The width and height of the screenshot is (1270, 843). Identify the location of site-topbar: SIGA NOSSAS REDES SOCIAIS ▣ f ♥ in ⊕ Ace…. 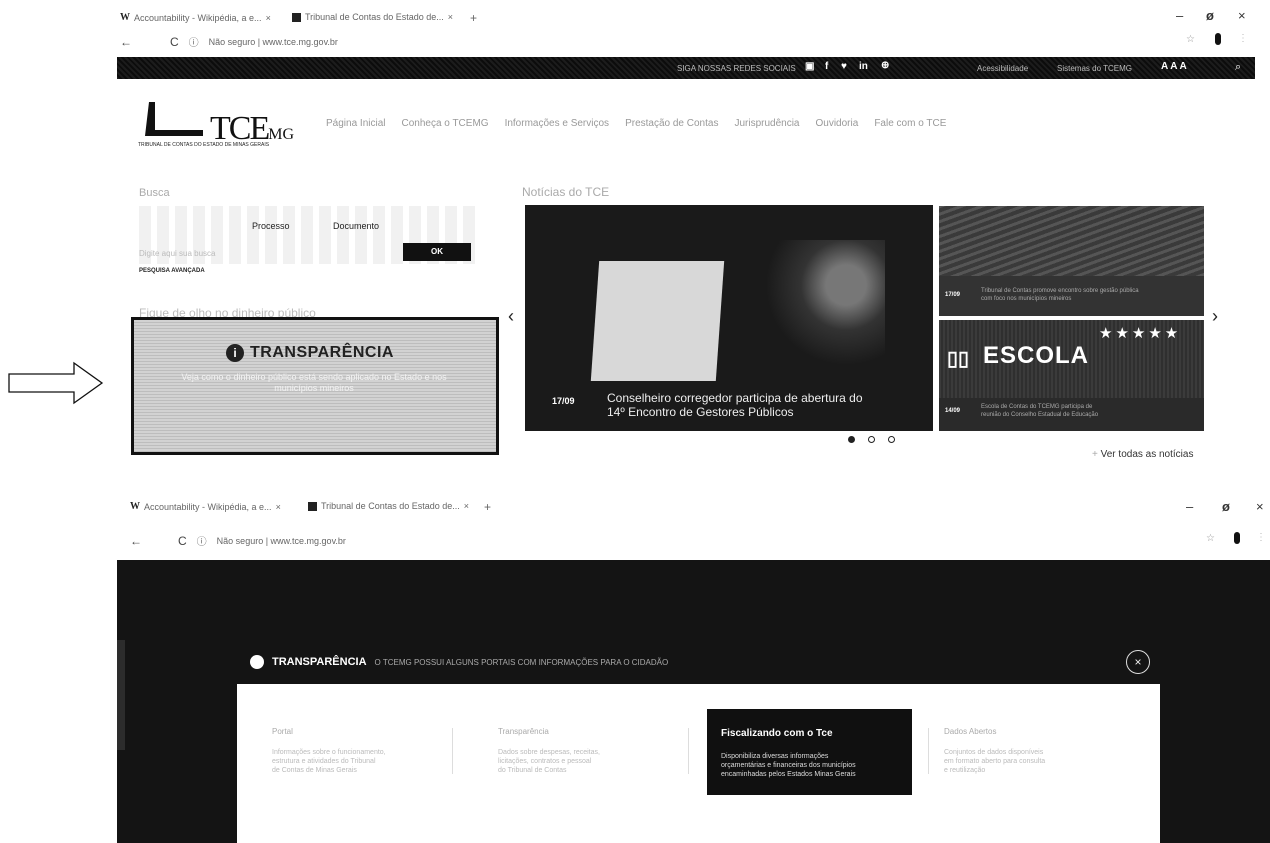
(686, 68).